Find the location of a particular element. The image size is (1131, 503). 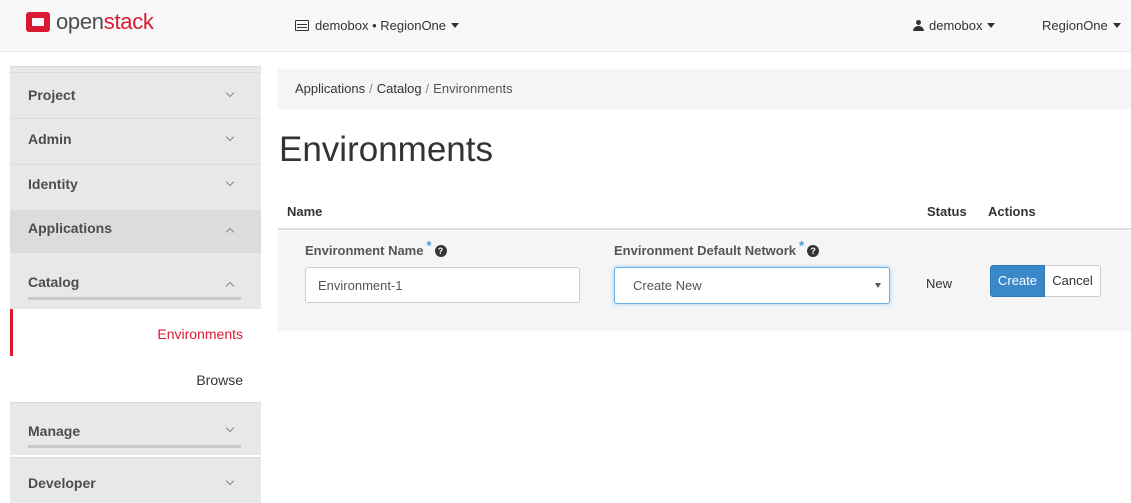

sidebar-item-label: Manage is located at coordinates (54, 431).